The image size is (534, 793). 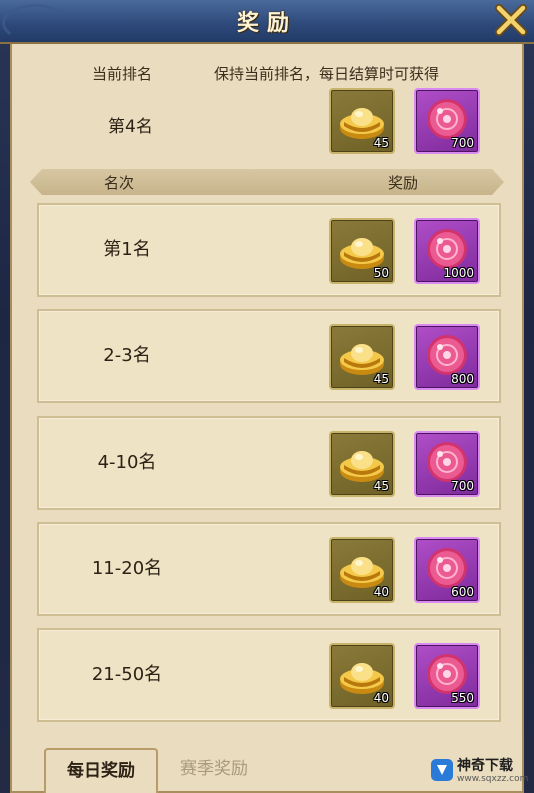 What do you see at coordinates (362, 121) in the screenshot?
I see `current-gold-reward: 45` at bounding box center [362, 121].